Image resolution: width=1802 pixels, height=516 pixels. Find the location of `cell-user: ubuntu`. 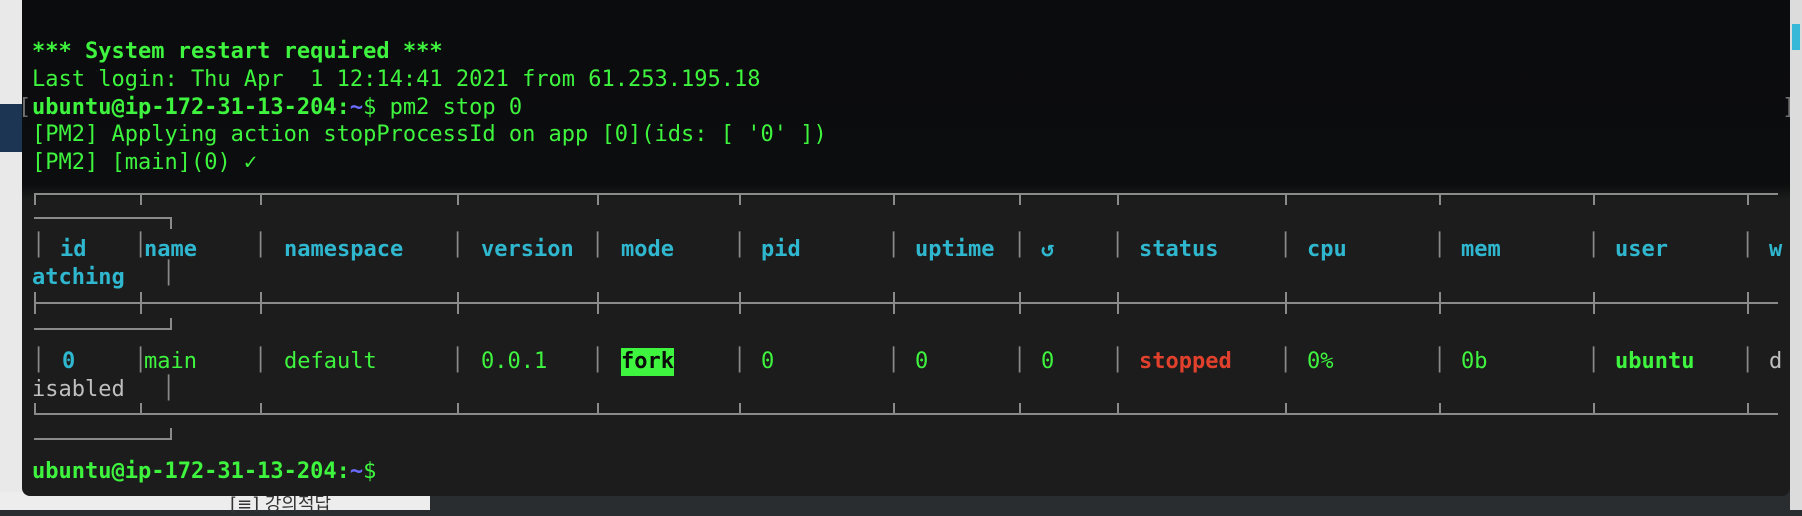

cell-user: ubuntu is located at coordinates (1655, 361).